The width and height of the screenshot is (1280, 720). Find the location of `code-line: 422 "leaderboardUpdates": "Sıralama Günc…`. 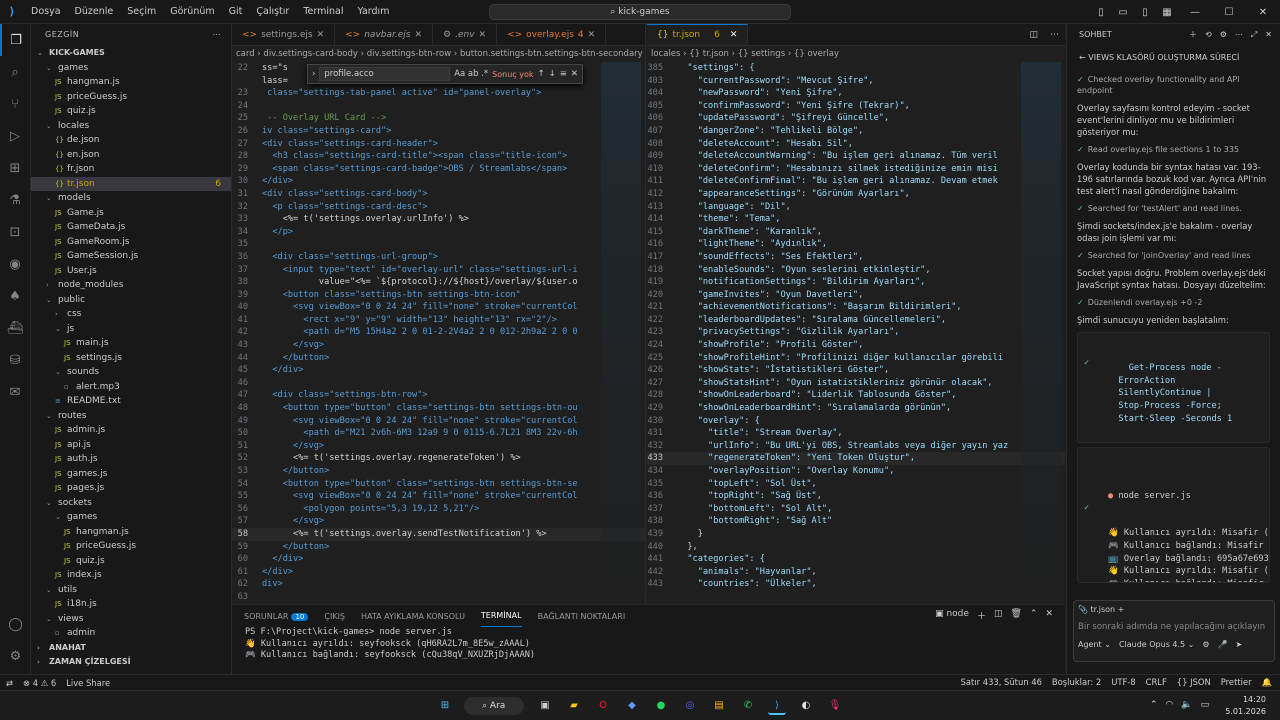

code-line: 422 "leaderboardUpdates": "Sıralama Günc… is located at coordinates (856, 320).